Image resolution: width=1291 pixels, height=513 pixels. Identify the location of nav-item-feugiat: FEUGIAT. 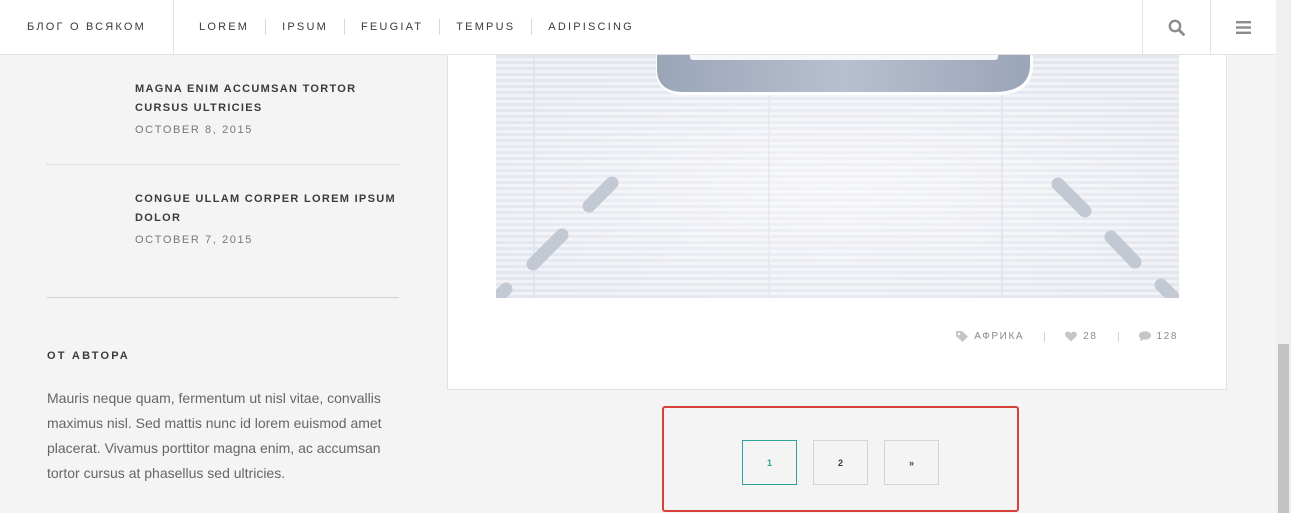
(391, 27).